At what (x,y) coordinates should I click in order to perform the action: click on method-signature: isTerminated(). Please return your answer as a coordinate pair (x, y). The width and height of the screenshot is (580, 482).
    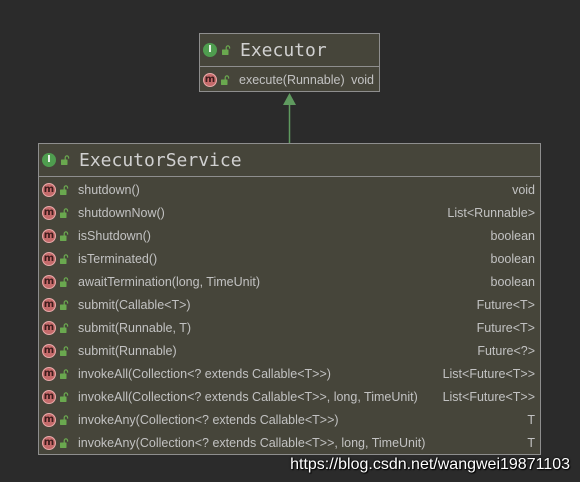
    Looking at the image, I should click on (118, 258).